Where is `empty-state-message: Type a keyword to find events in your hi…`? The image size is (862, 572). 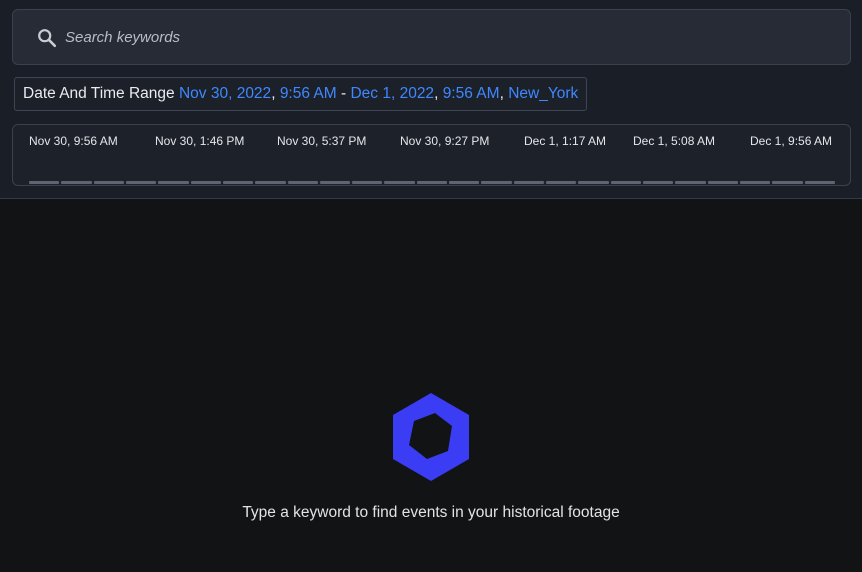 empty-state-message: Type a keyword to find events in your hi… is located at coordinates (431, 512).